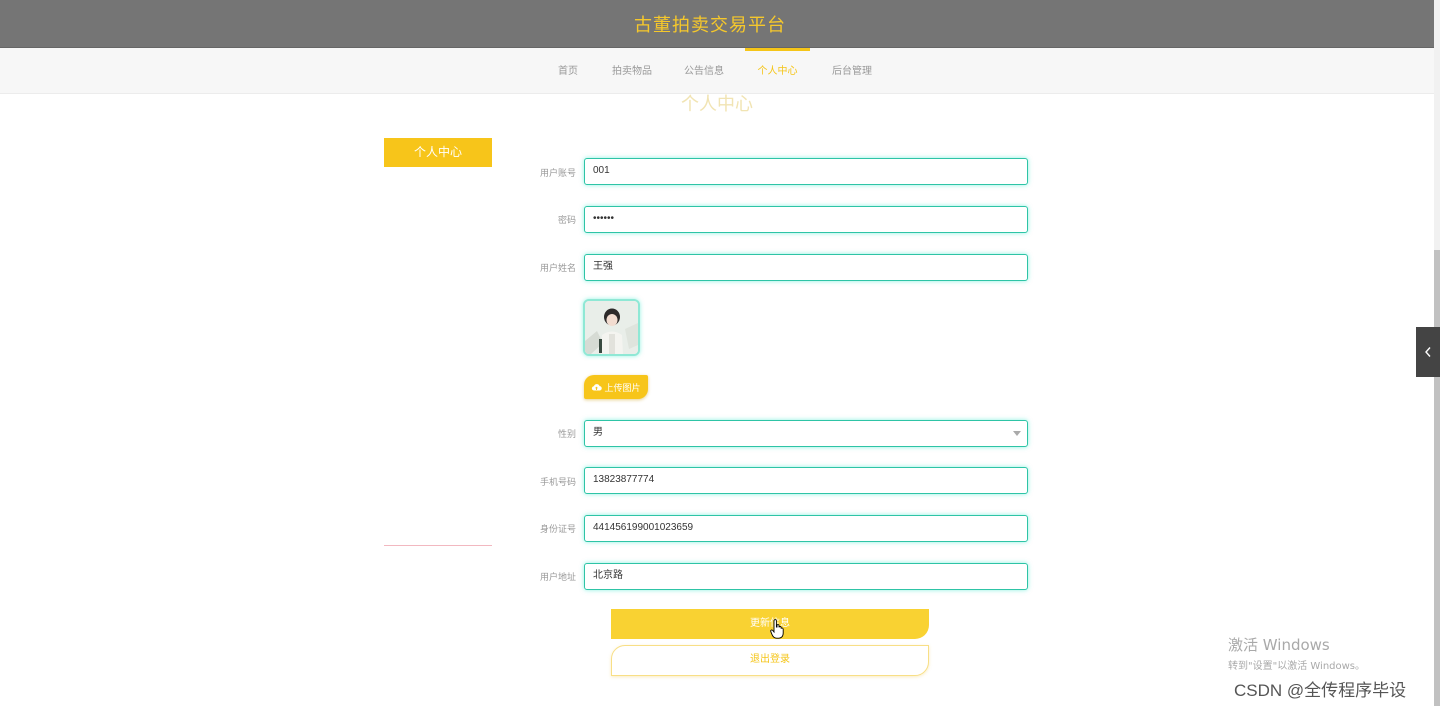 This screenshot has height=706, width=1440. I want to click on page-title: 个人中心, so click(717, 104).